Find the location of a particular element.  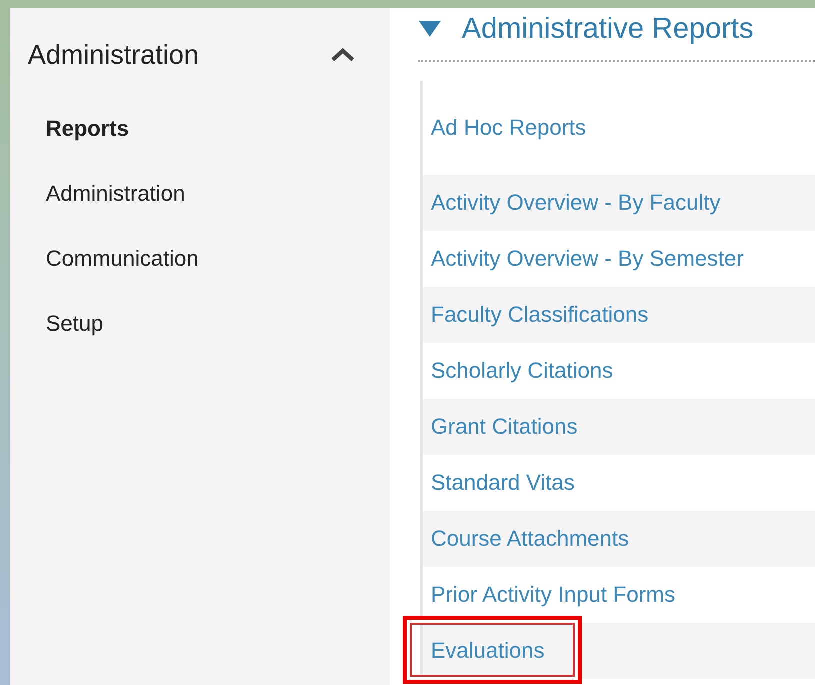

sidebar-item: Communication is located at coordinates (218, 258).